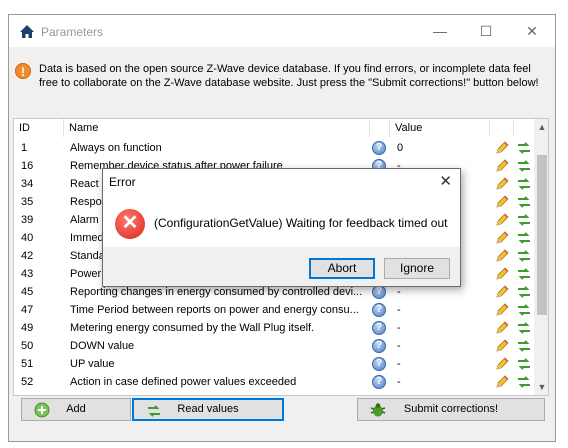 The width and height of the screenshot is (568, 448). I want to click on read-values-button: Read values, so click(208, 409).